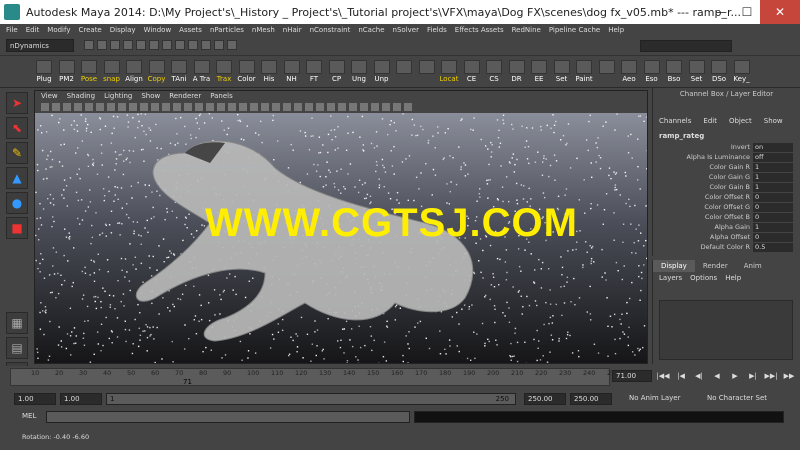 This screenshot has height=450, width=800. Describe the element at coordinates (314, 73) in the screenshot. I see `shelf-button-12: FT` at that location.